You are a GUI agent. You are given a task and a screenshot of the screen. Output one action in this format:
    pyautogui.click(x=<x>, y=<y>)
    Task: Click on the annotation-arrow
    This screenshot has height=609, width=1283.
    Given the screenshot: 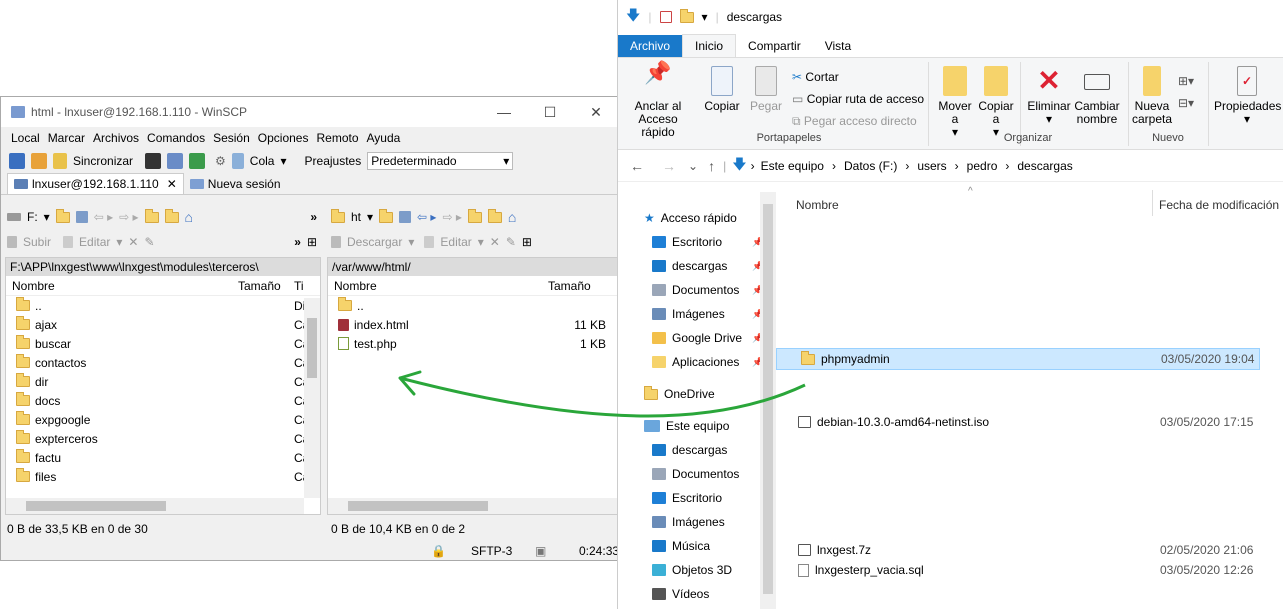 What is the action you would take?
    pyautogui.click(x=602, y=394)
    